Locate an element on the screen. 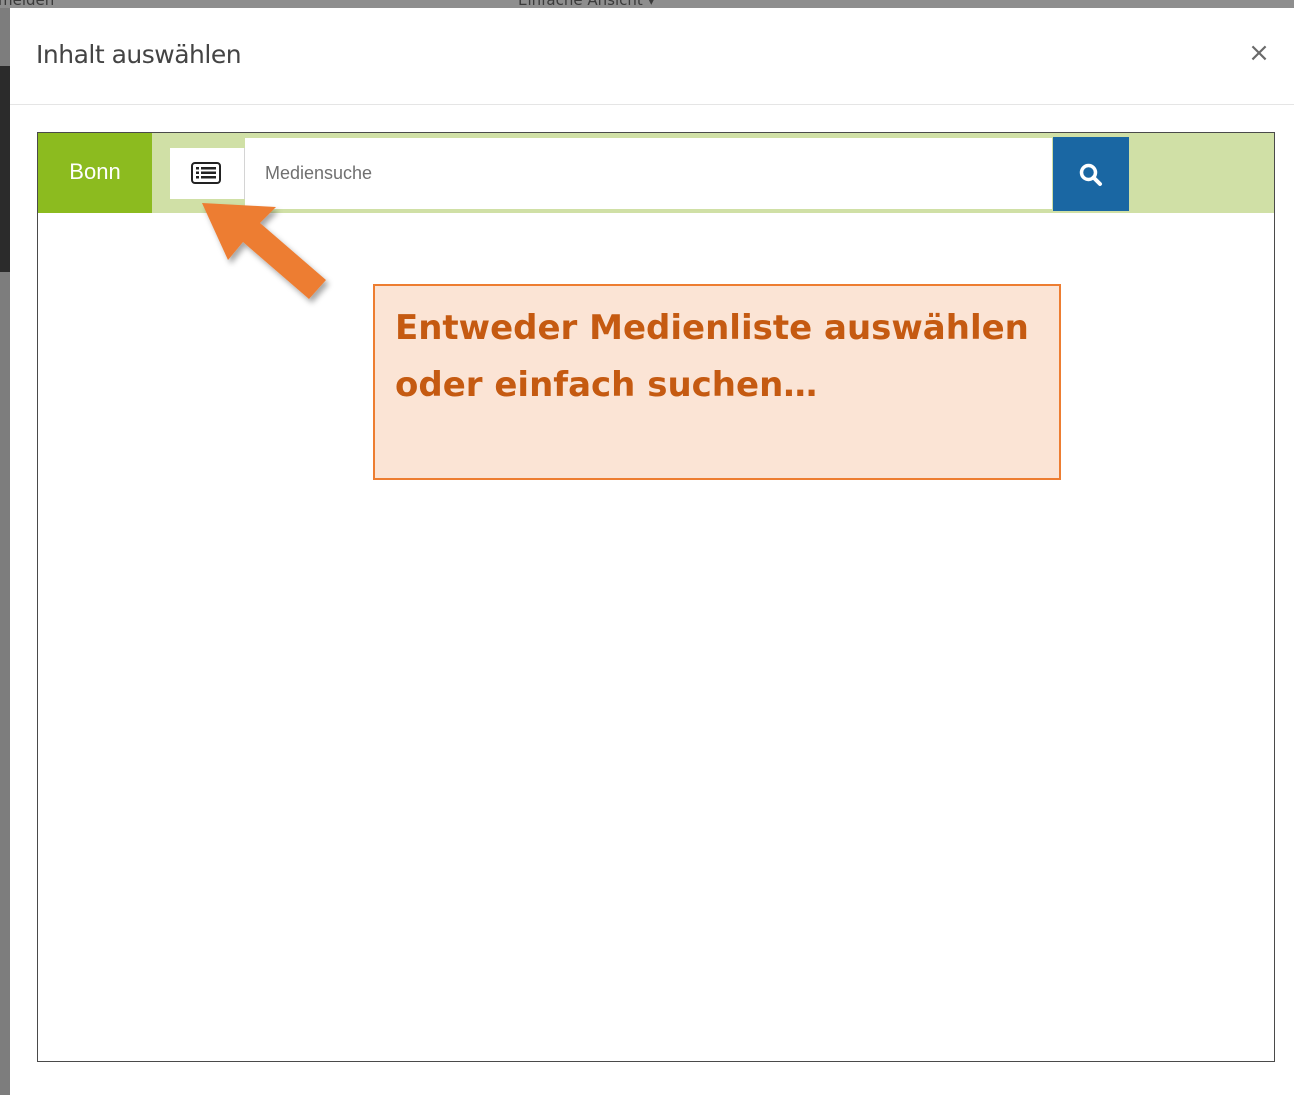 The height and width of the screenshot is (1095, 1294). modal-header: Inhalt auswählen × is located at coordinates (652, 56).